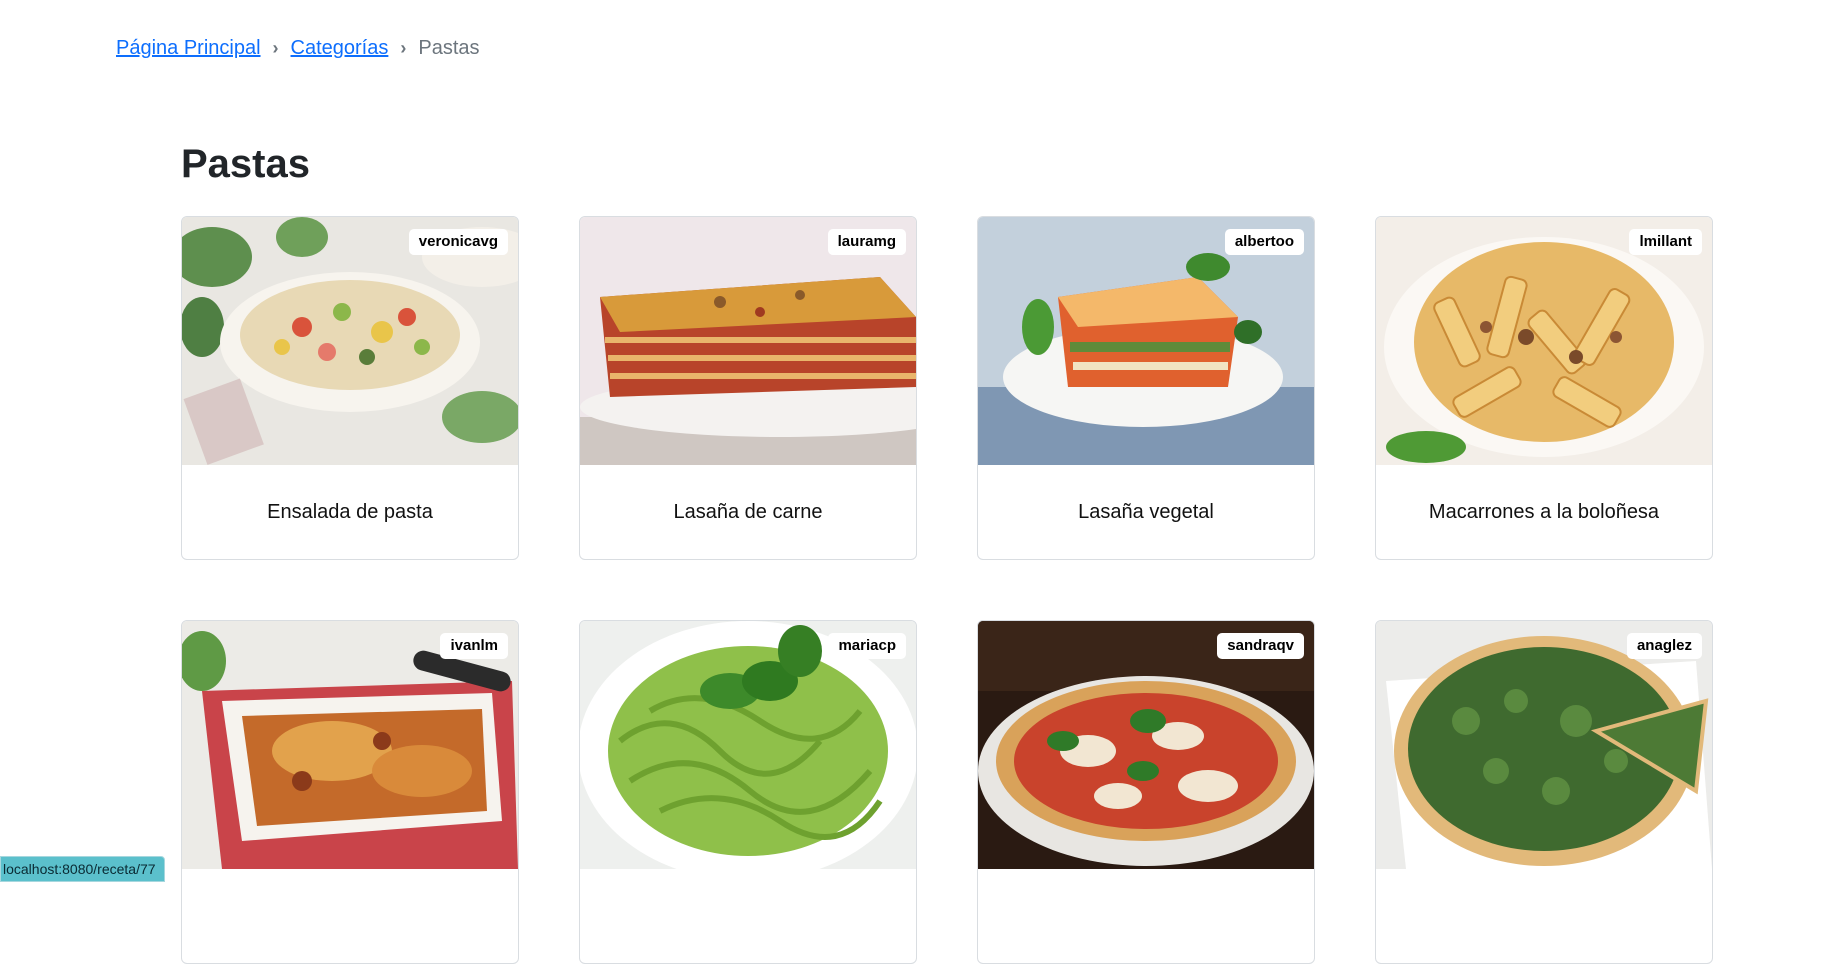 The width and height of the screenshot is (1843, 964). I want to click on recipe-card: mariacp, so click(748, 792).